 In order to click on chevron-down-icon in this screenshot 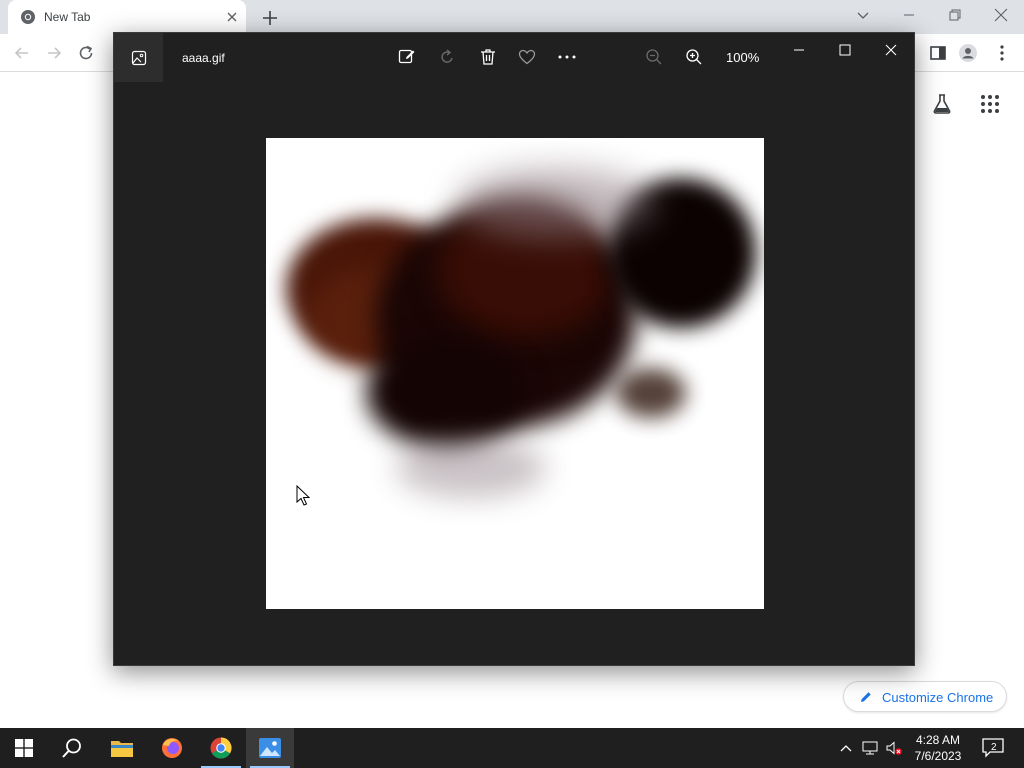, I will do `click(863, 15)`.